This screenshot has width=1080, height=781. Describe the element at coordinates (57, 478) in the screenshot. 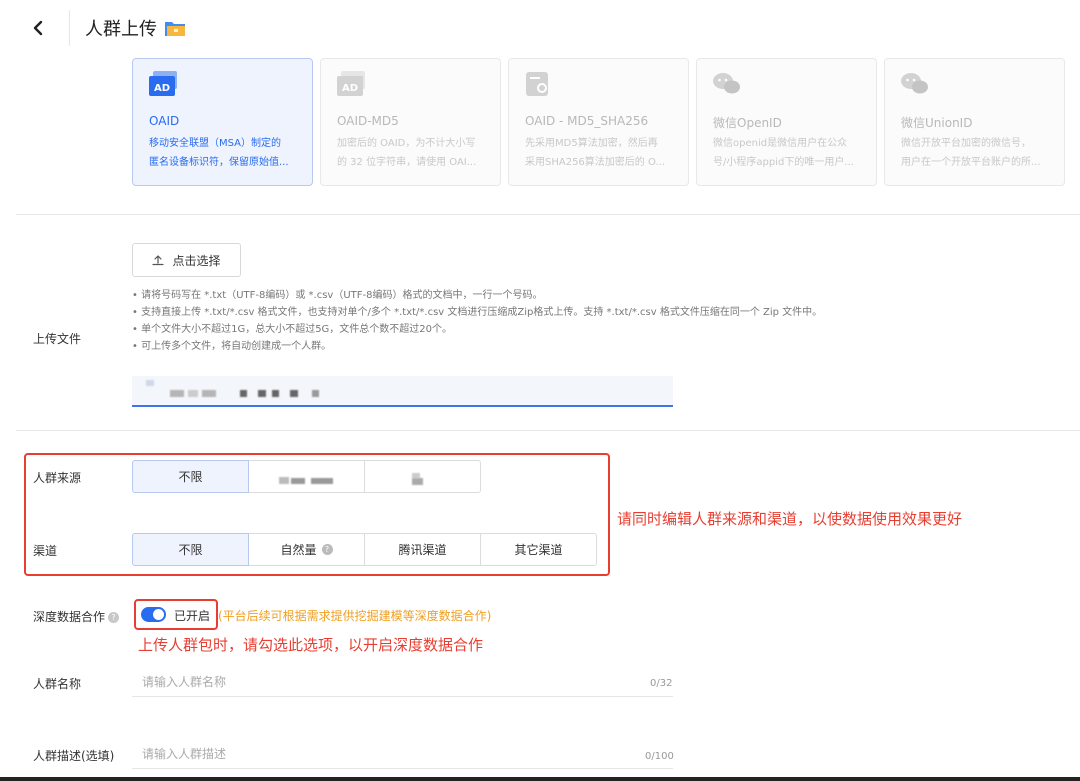

I see `source-label: 人群来源` at that location.